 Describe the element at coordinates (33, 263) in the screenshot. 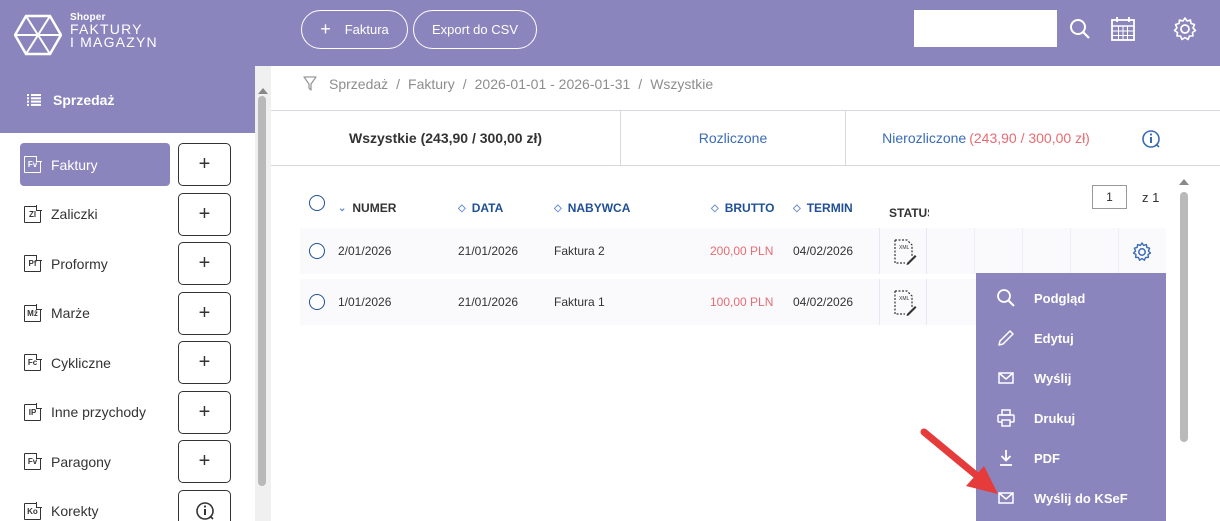

I see `proforma-doc-icon: Pf` at that location.